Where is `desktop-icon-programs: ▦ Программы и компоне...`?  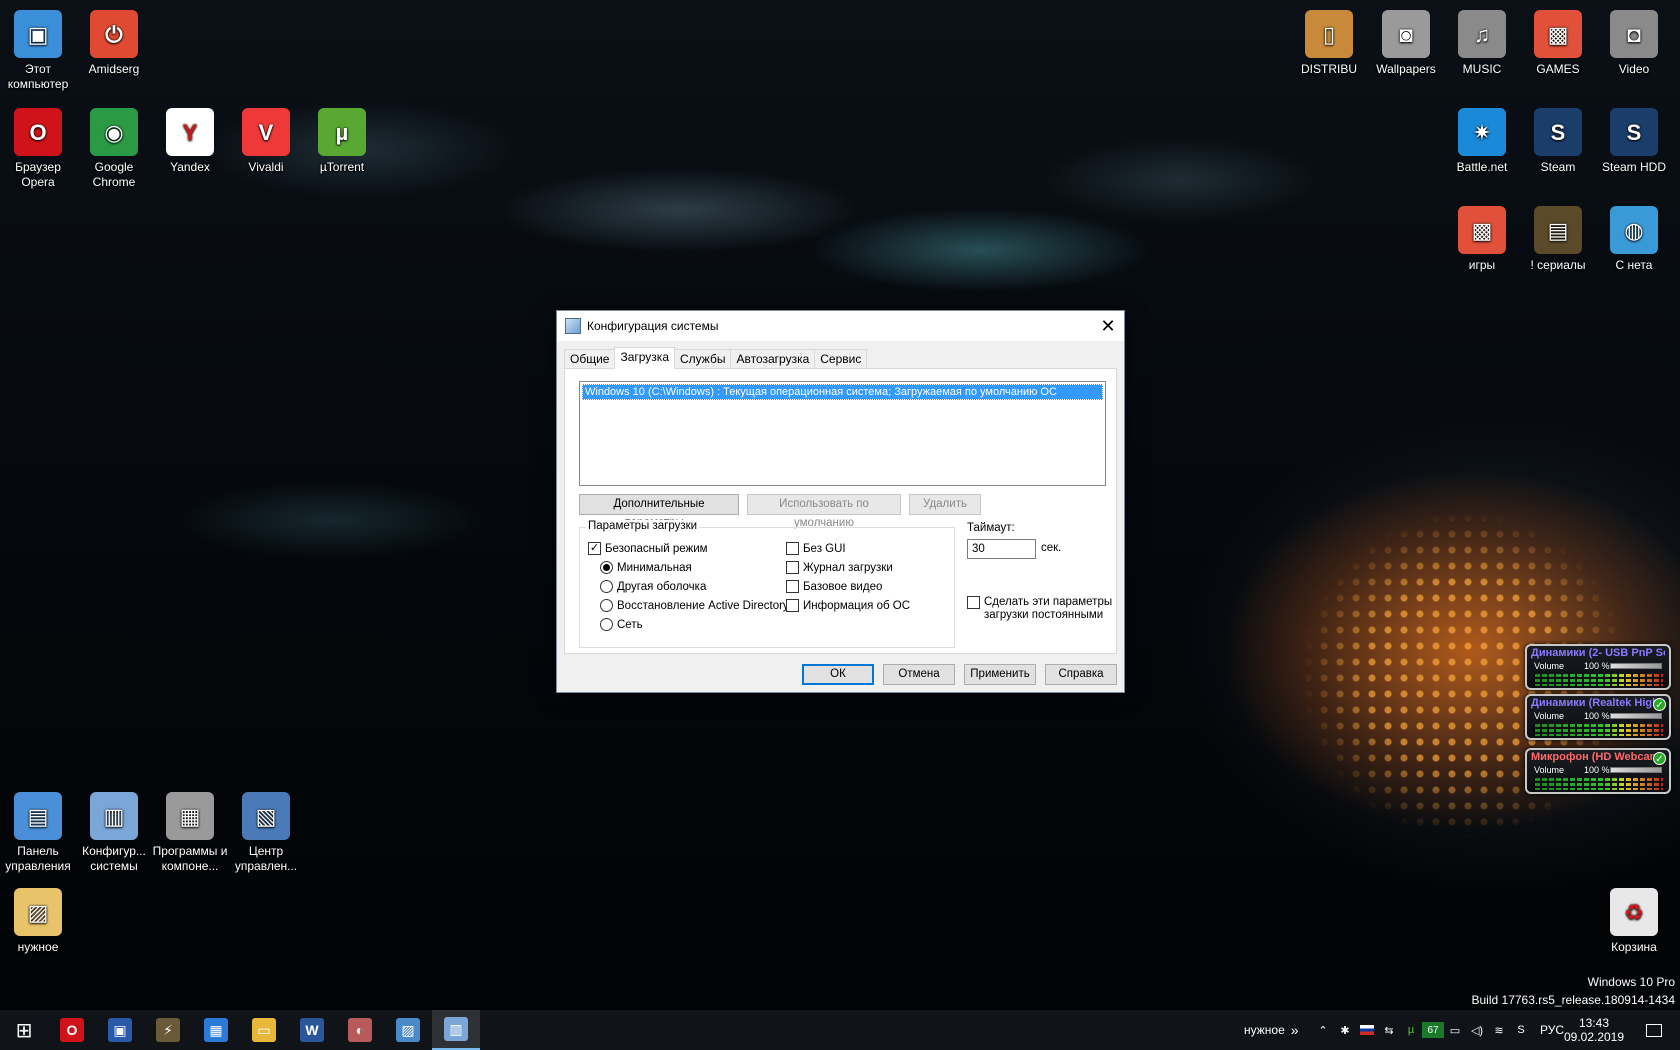
desktop-icon-programs: ▦ Программы и компоне... is located at coordinates (190, 830).